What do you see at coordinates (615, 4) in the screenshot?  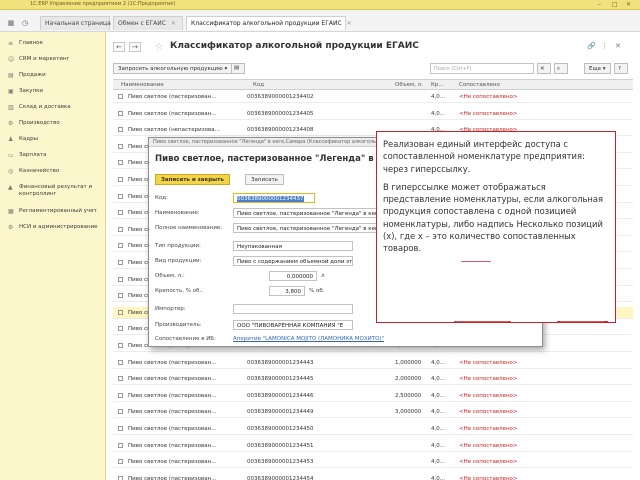 I see `maximize-icon: □` at bounding box center [615, 4].